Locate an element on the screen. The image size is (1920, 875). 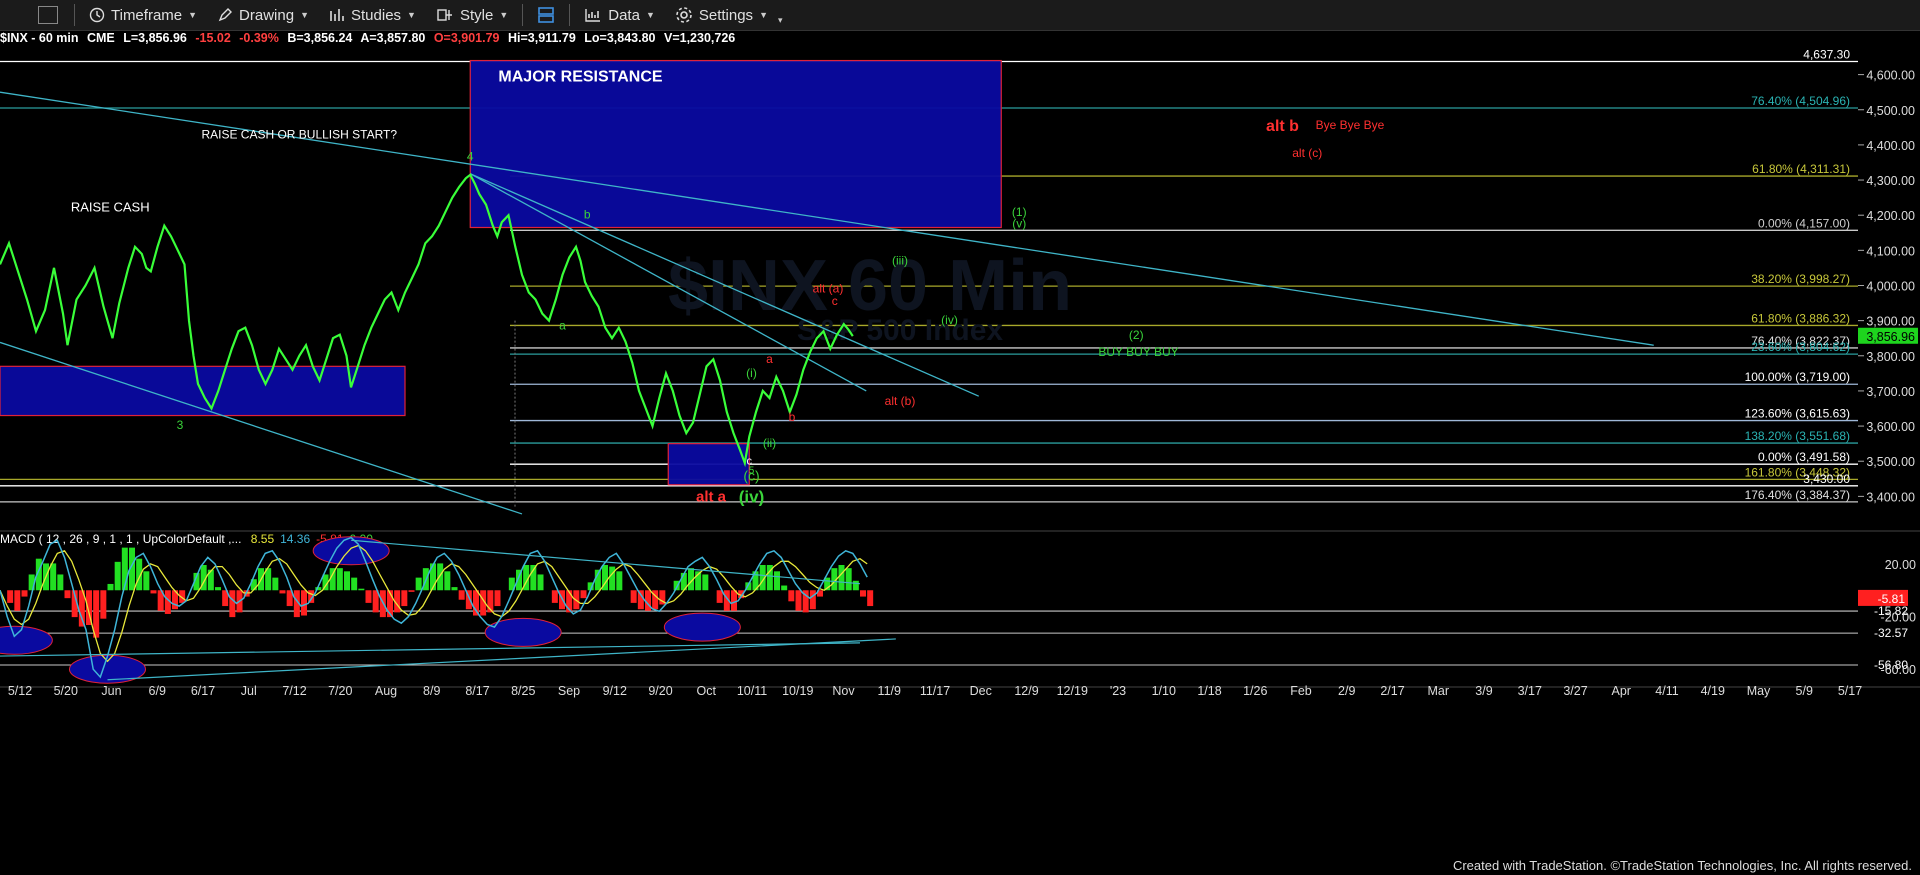
wave-label: a is located at coordinates (769, 359).